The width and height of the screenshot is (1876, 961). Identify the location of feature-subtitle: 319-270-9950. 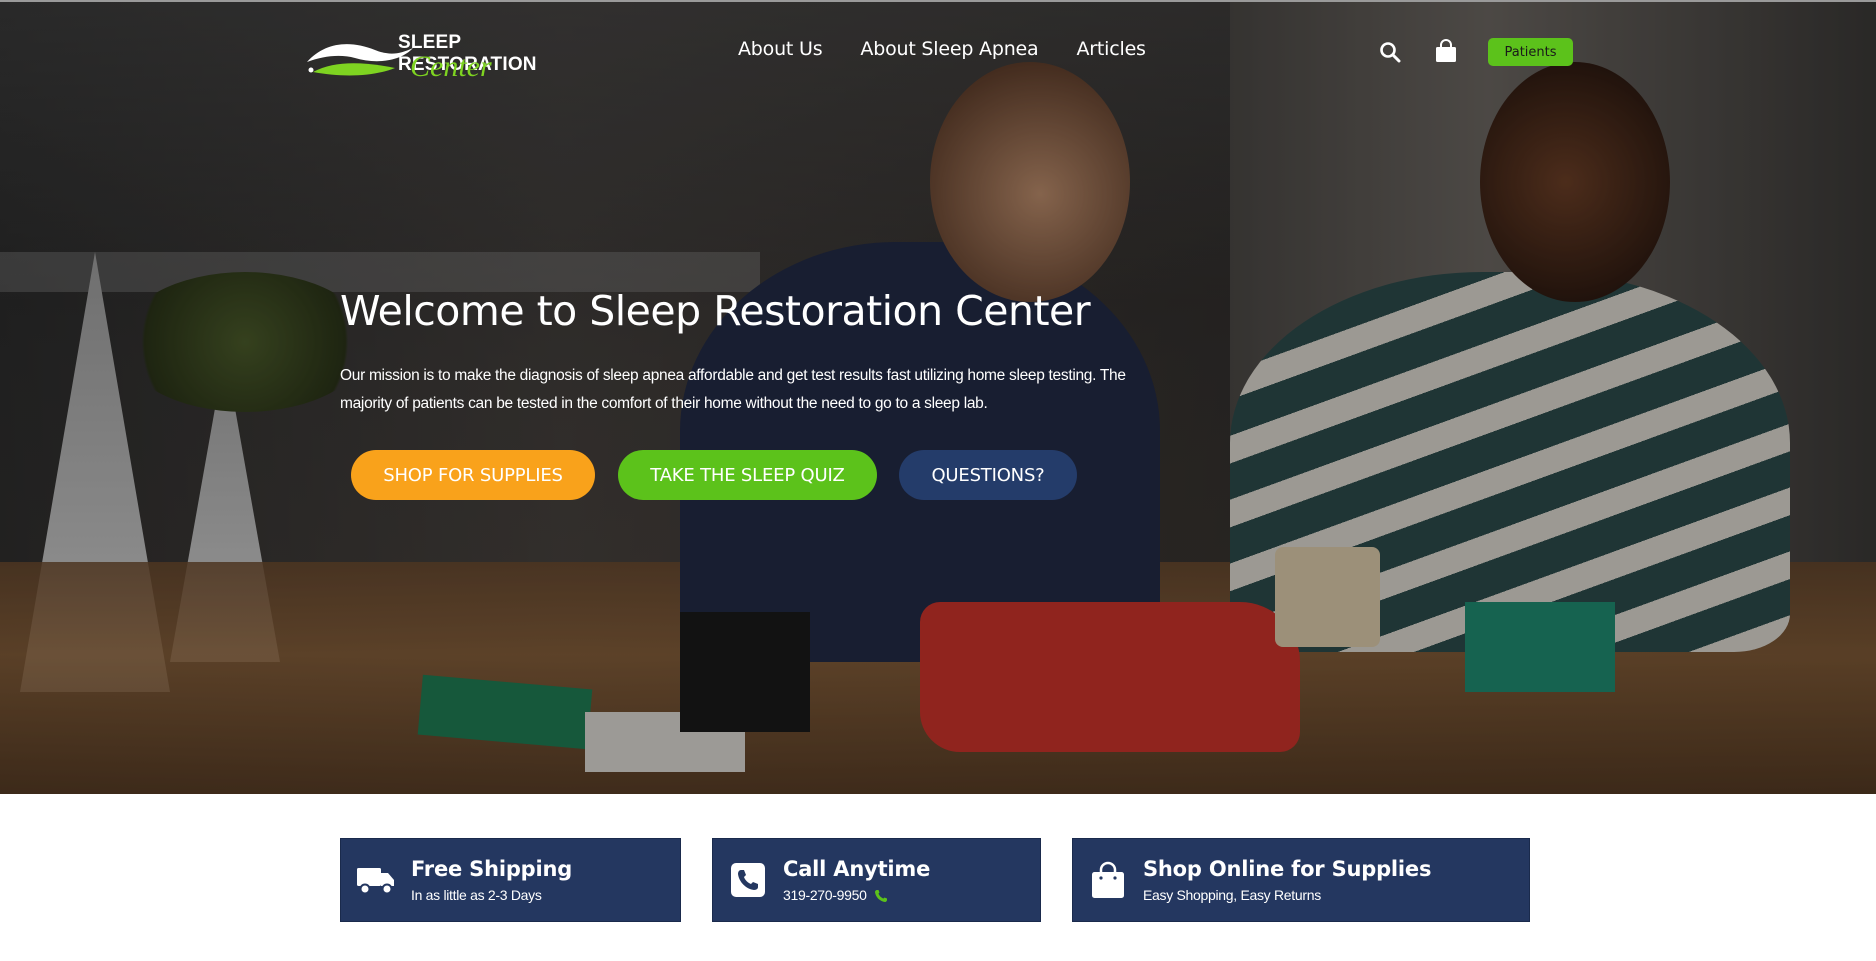
(856, 895).